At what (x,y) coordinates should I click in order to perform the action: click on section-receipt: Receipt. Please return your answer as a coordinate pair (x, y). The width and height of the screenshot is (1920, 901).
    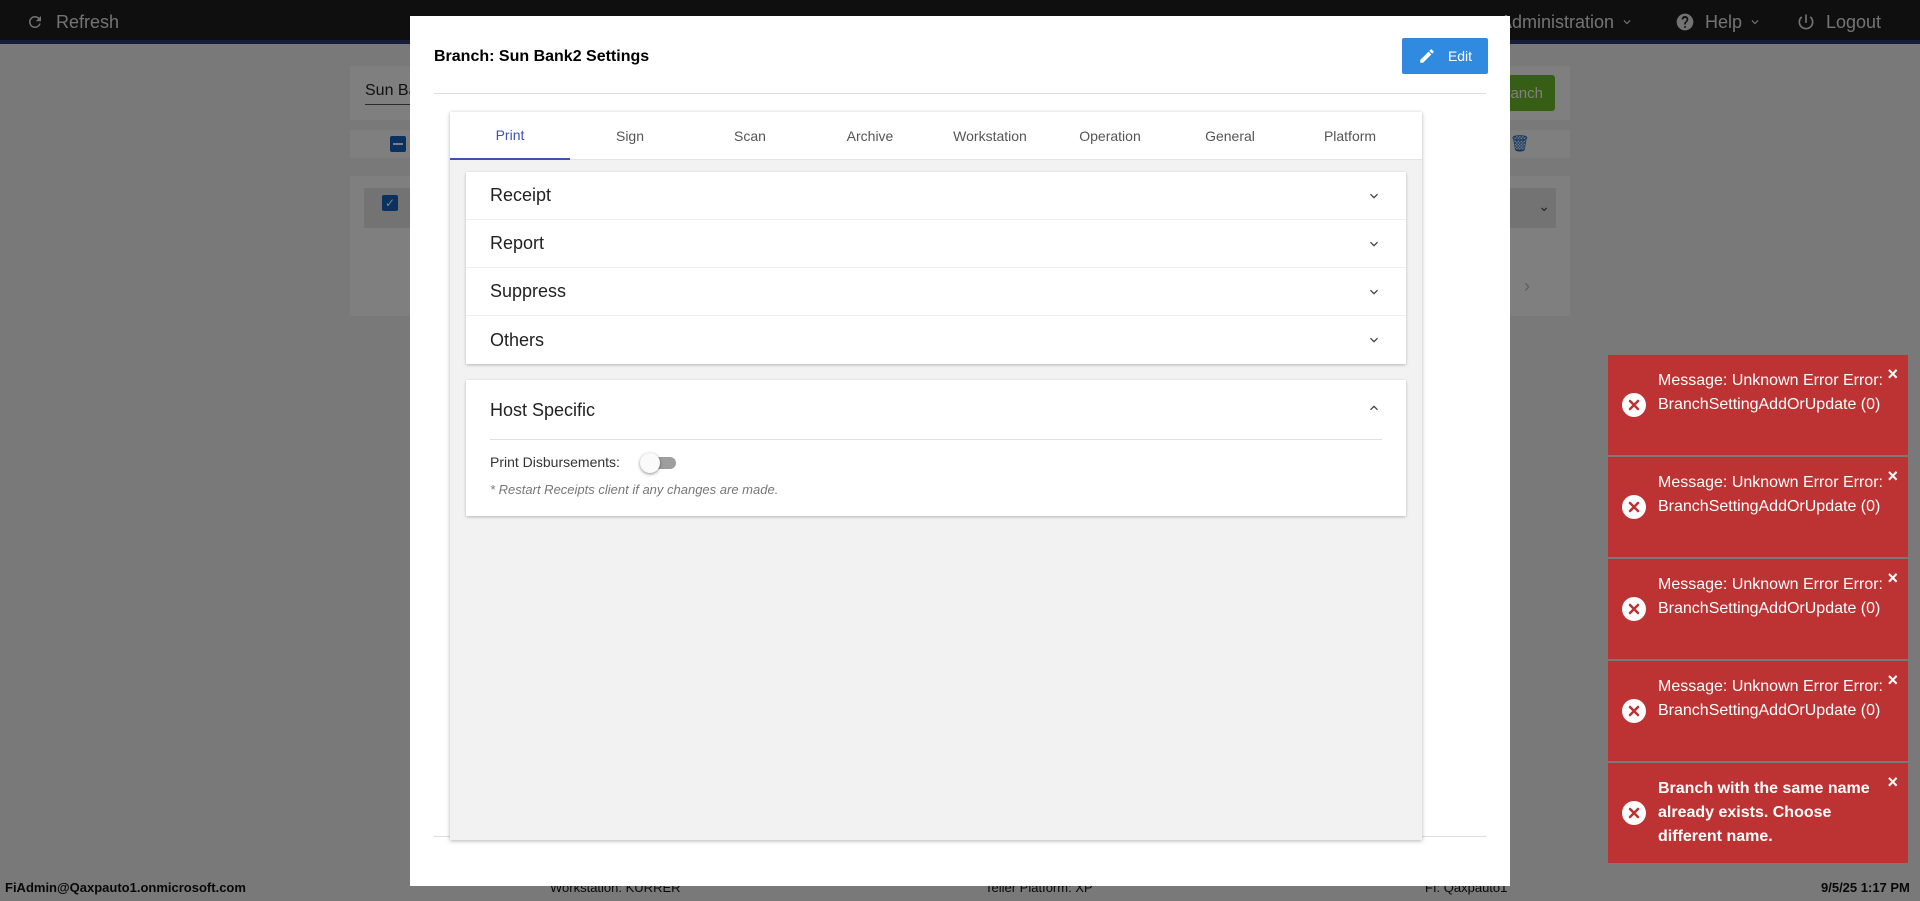
    Looking at the image, I should click on (936, 196).